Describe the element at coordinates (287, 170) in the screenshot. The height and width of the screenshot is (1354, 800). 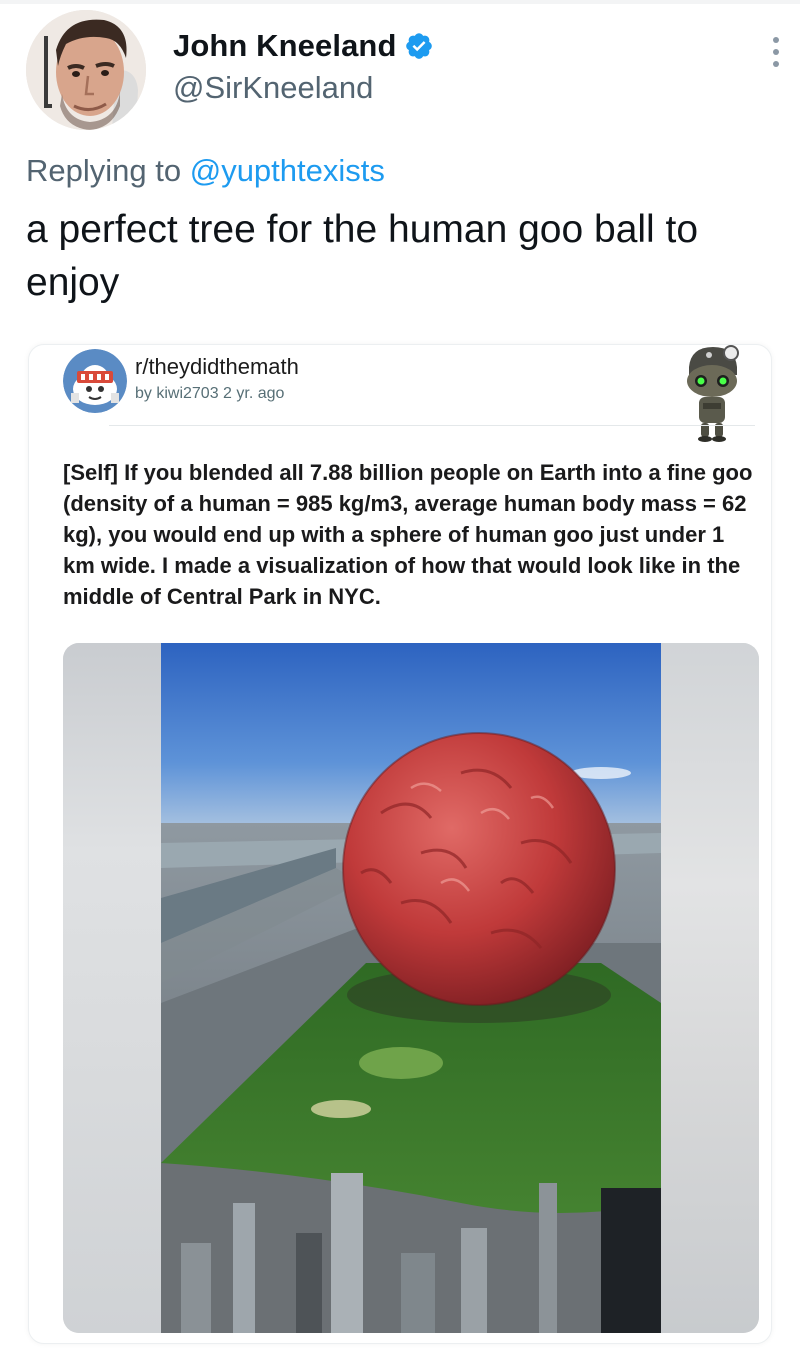
I see `replying-to-handle-link: @yupthtexists` at that location.